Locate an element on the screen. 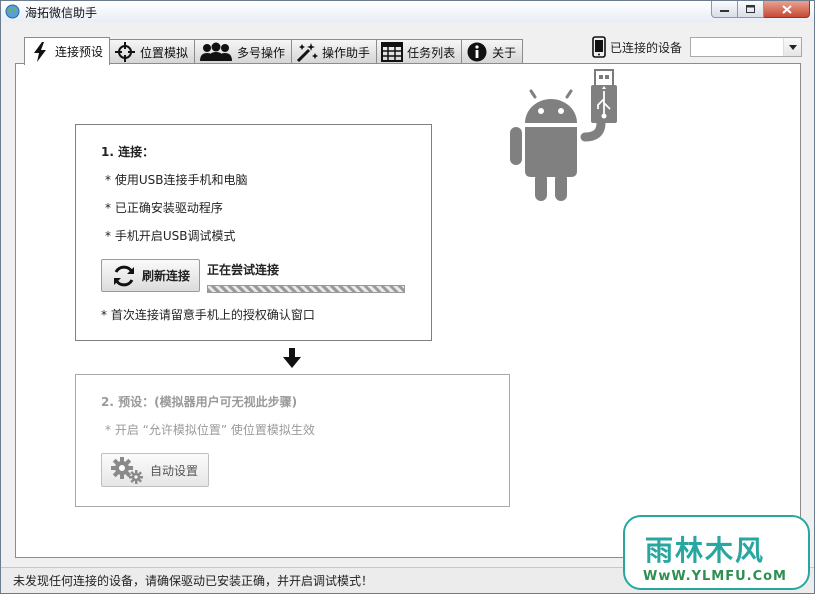 The height and width of the screenshot is (594, 815). refresh-connection-button: 刷新连接 is located at coordinates (150, 275).